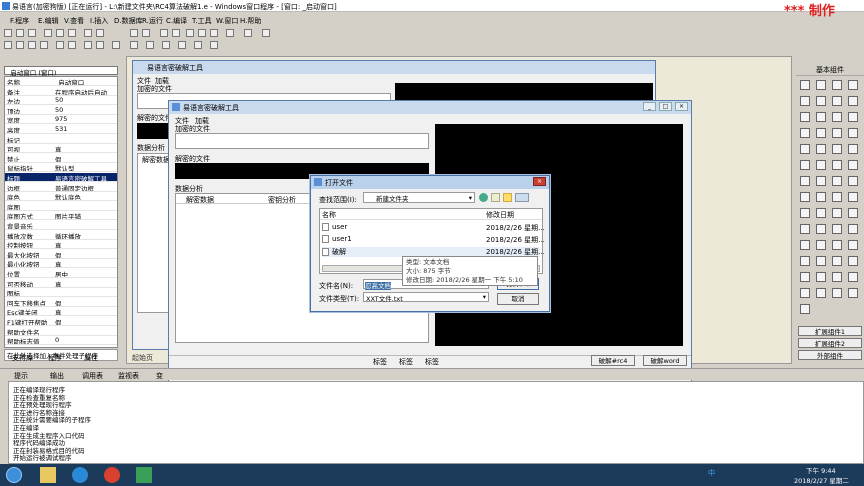  Describe the element at coordinates (72, 33) in the screenshot. I see `paste-icon` at that location.